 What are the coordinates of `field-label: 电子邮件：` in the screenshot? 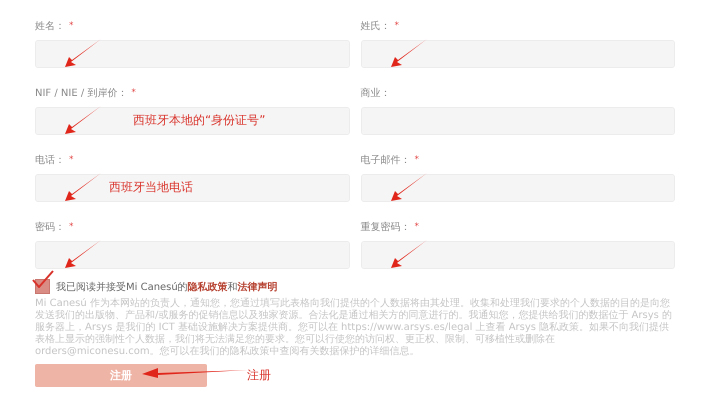 It's located at (385, 160).